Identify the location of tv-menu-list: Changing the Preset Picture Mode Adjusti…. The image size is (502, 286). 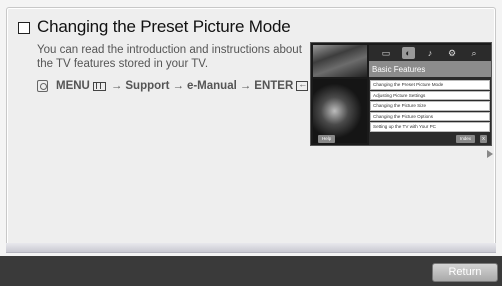
(430, 106).